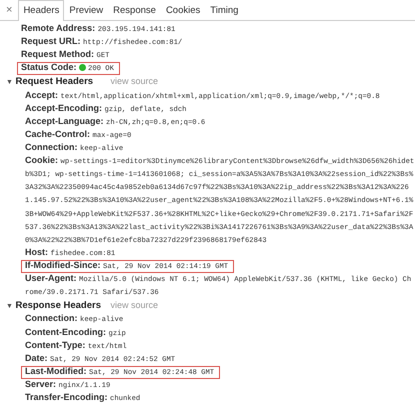  What do you see at coordinates (58, 305) in the screenshot?
I see `section-title: Response Headers` at bounding box center [58, 305].